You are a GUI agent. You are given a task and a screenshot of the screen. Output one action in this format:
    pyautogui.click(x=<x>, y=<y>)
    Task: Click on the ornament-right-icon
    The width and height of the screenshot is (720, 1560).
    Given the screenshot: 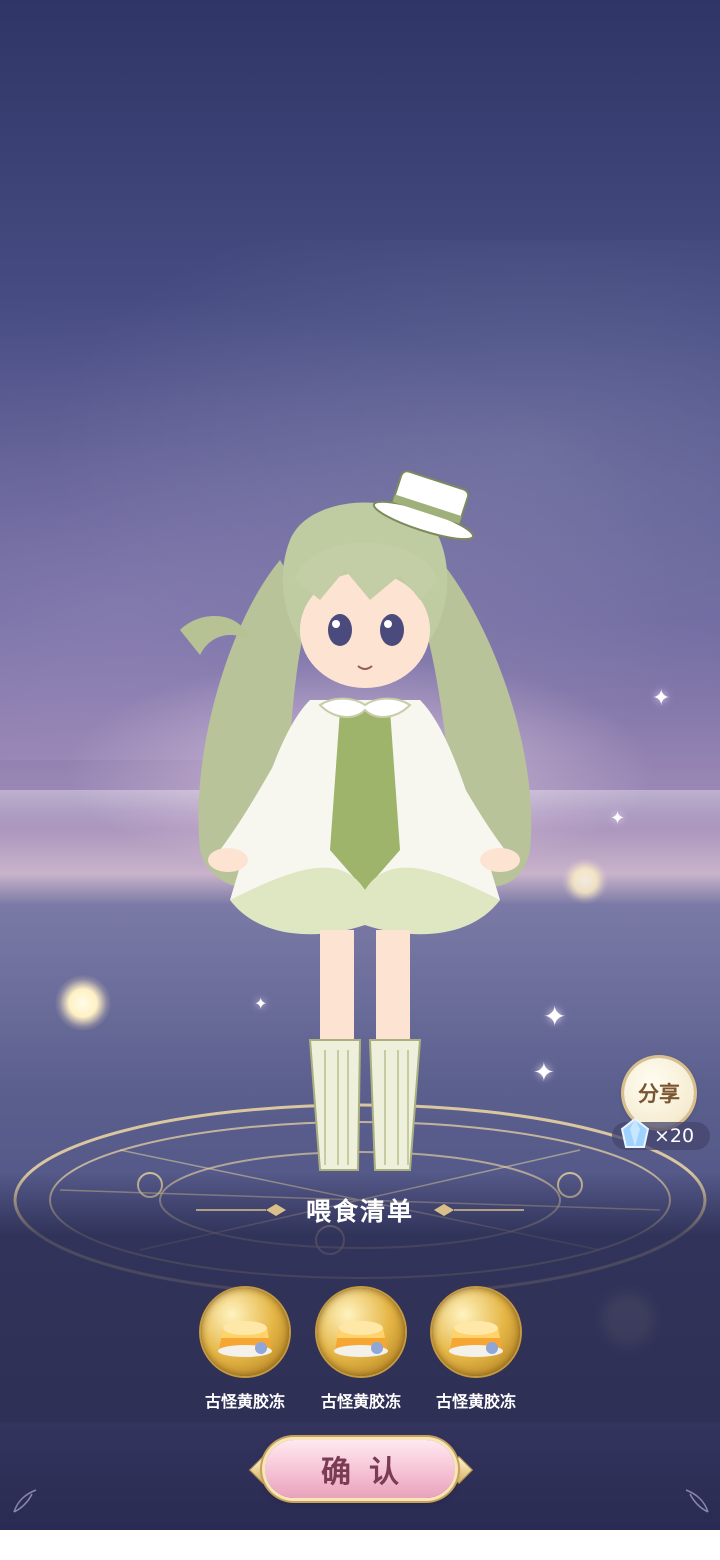 What is the action you would take?
    pyautogui.click(x=479, y=1210)
    